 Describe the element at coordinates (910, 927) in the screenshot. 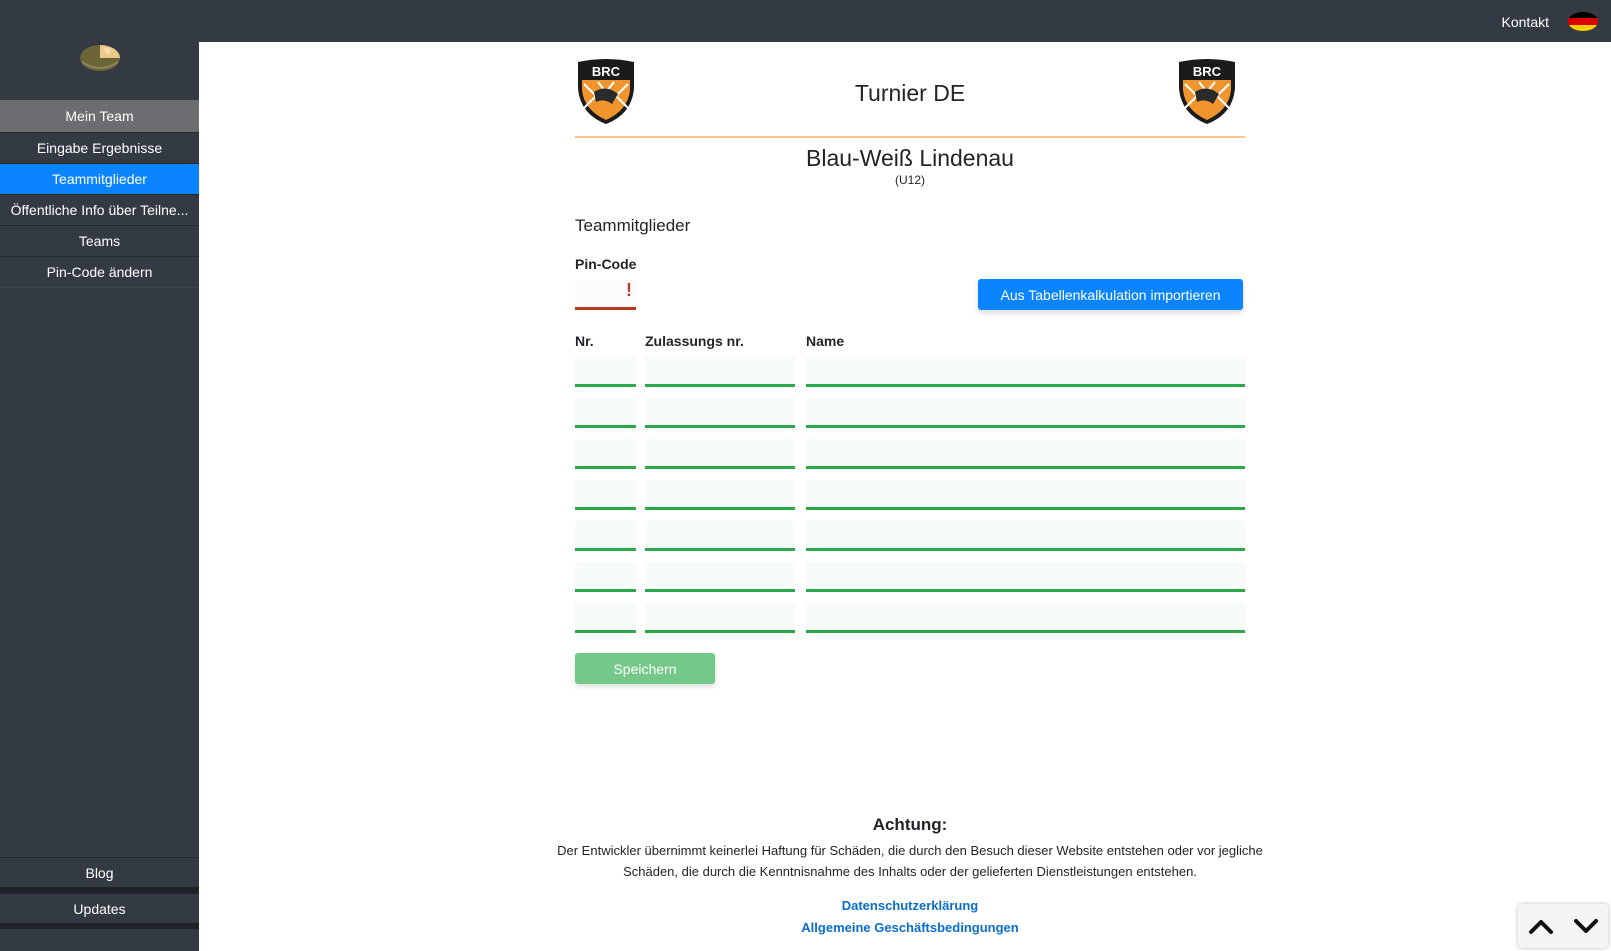

I see `terms-link: Allgemeine Geschäftsbedingungen` at that location.